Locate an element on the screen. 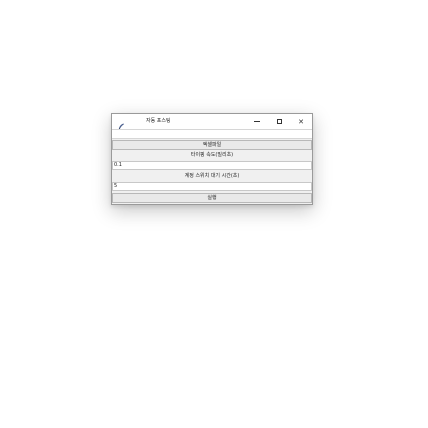  excel-file-button: 엑셀파일 is located at coordinates (212, 145).